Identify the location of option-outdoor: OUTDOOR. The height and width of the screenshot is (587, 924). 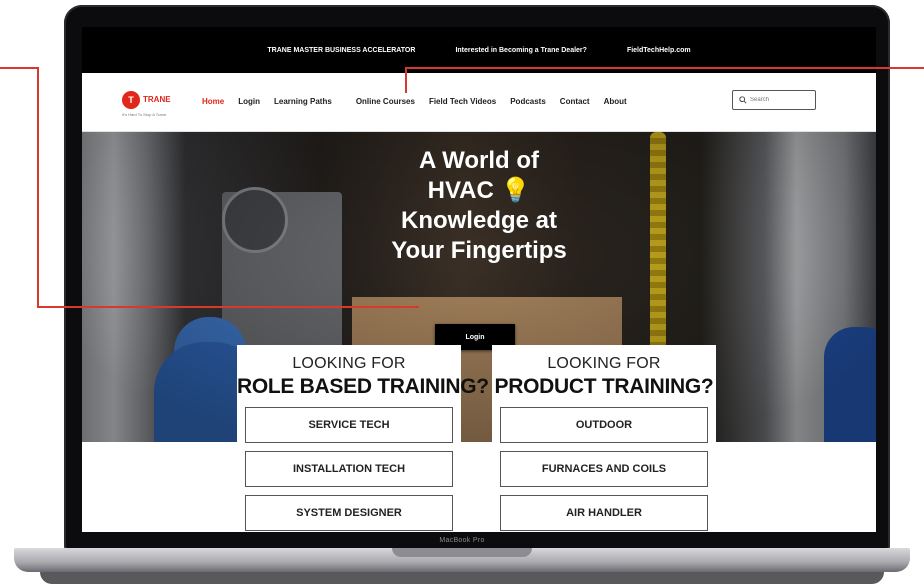
(604, 425).